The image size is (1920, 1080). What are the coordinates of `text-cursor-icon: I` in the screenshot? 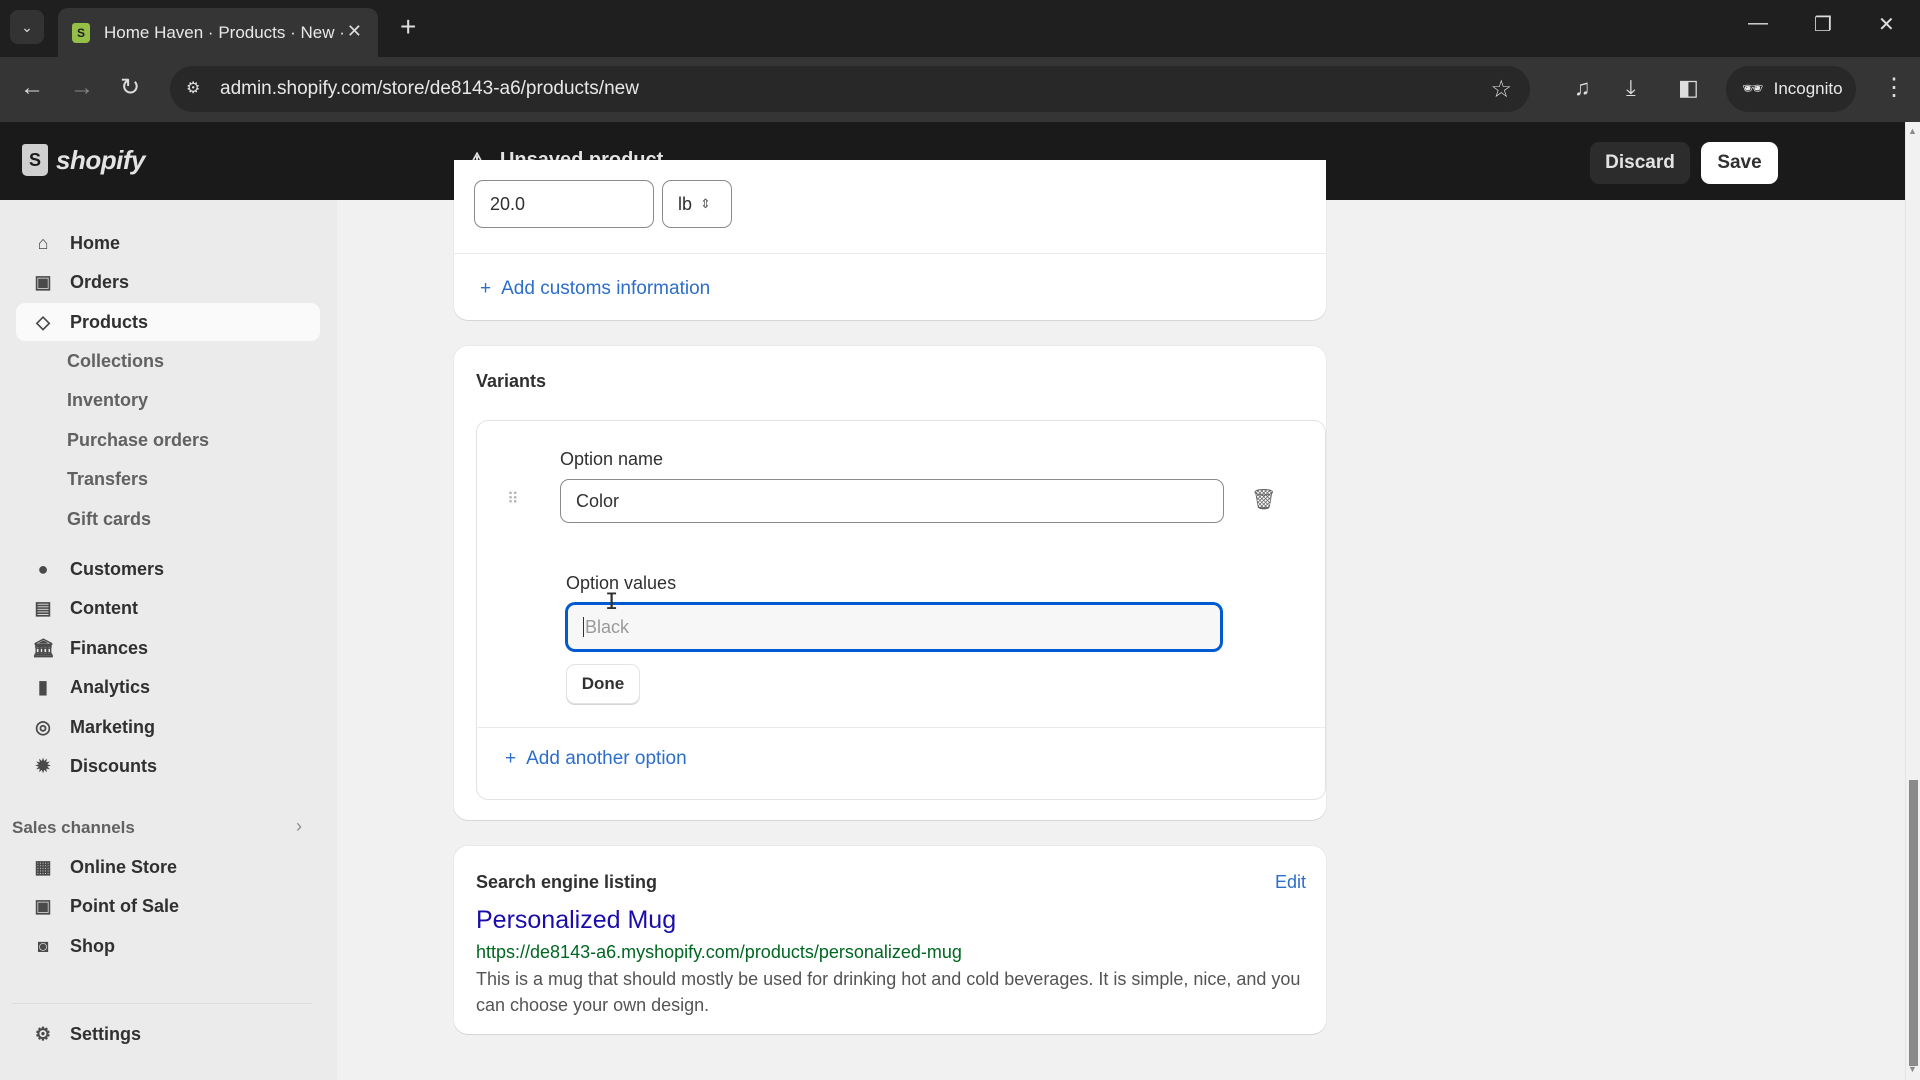 It's located at (612, 602).